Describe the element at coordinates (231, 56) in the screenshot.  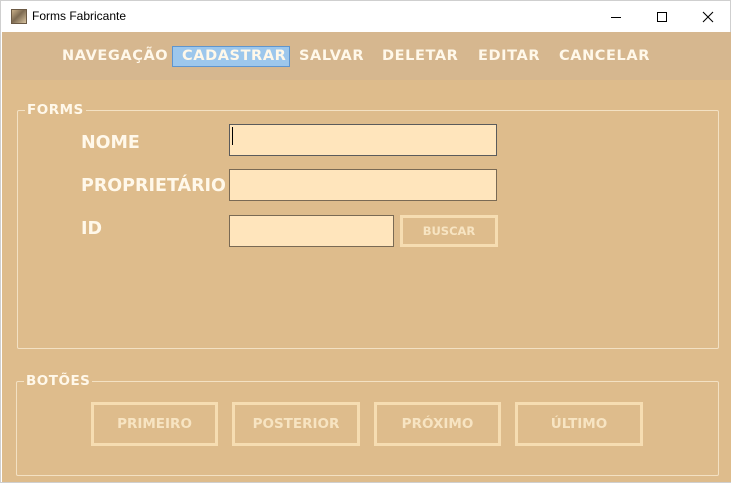
I see `menu-cadastrar: CADASTRAR` at that location.